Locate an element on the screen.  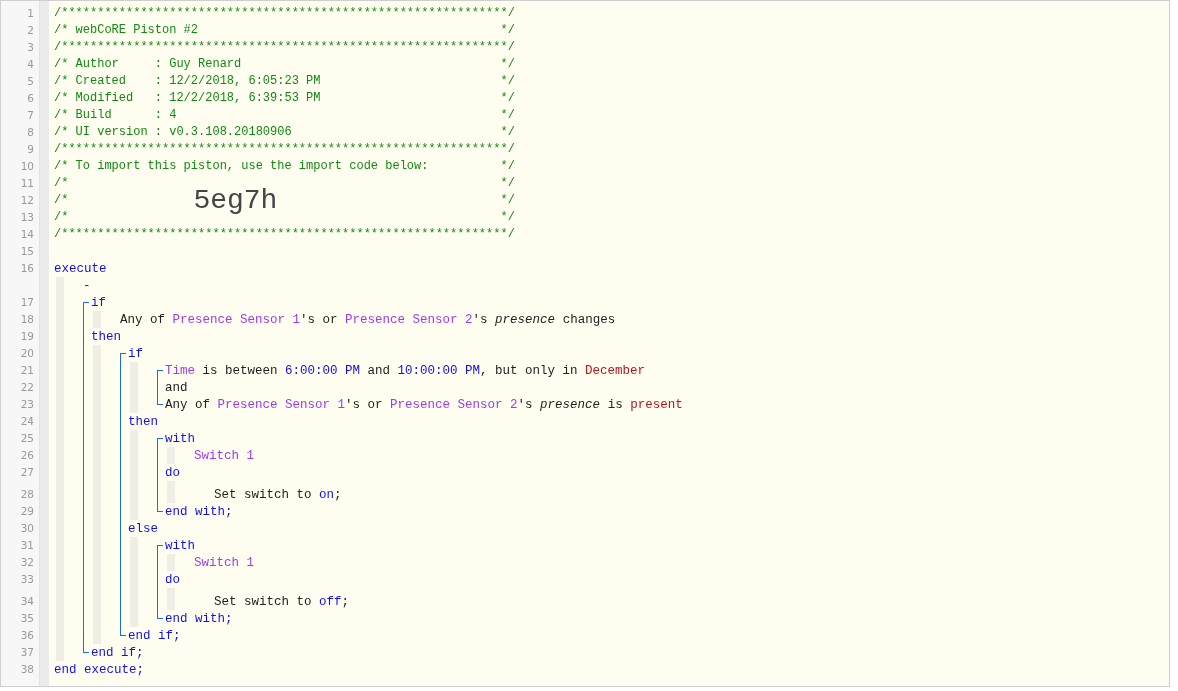
line-number: 21 is located at coordinates (26, 370).